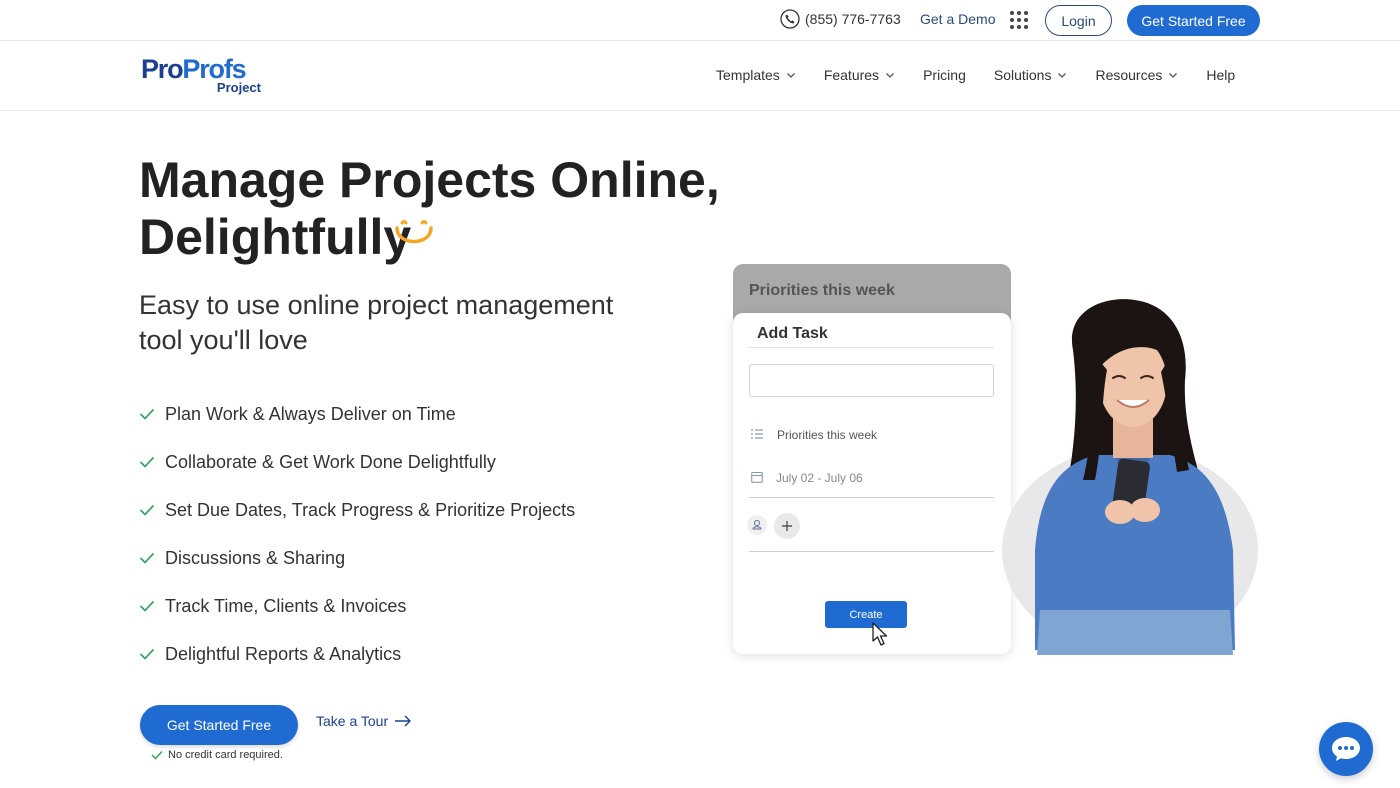 The width and height of the screenshot is (1400, 788). I want to click on no-credit-card-text: No credit card required., so click(225, 755).